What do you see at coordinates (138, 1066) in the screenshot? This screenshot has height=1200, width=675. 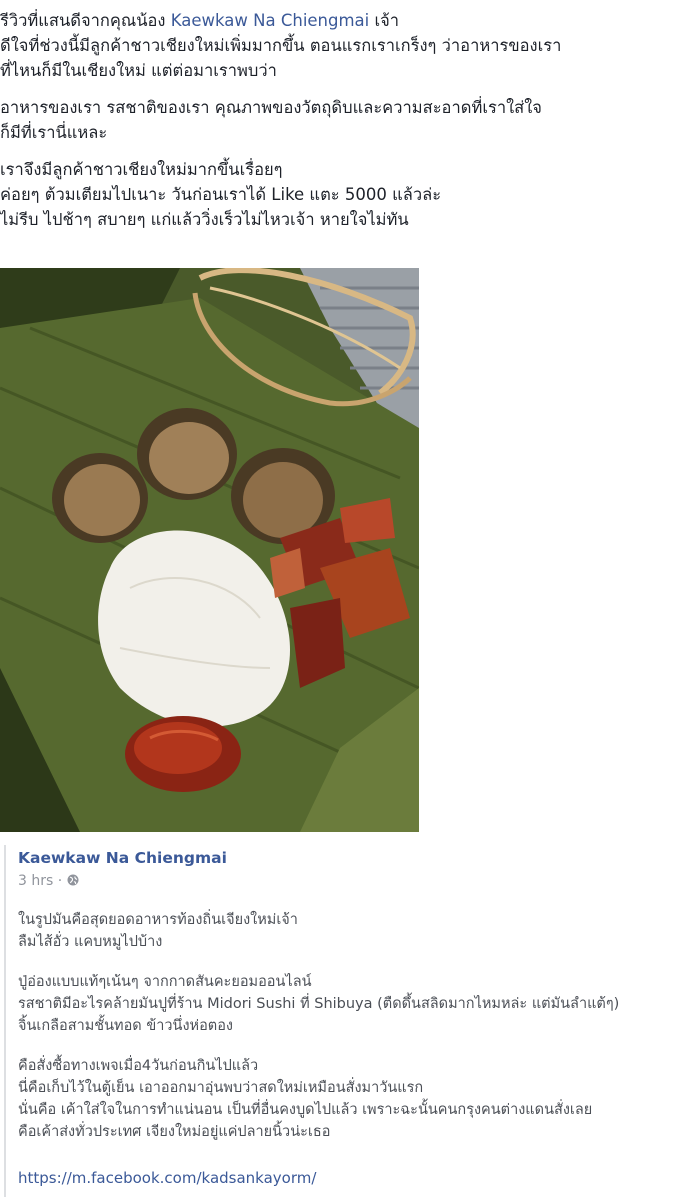 I see `body-line: คือสั่งซื้อทางเพจเมื่อ4วันก่อนกินไปแล้ว` at bounding box center [138, 1066].